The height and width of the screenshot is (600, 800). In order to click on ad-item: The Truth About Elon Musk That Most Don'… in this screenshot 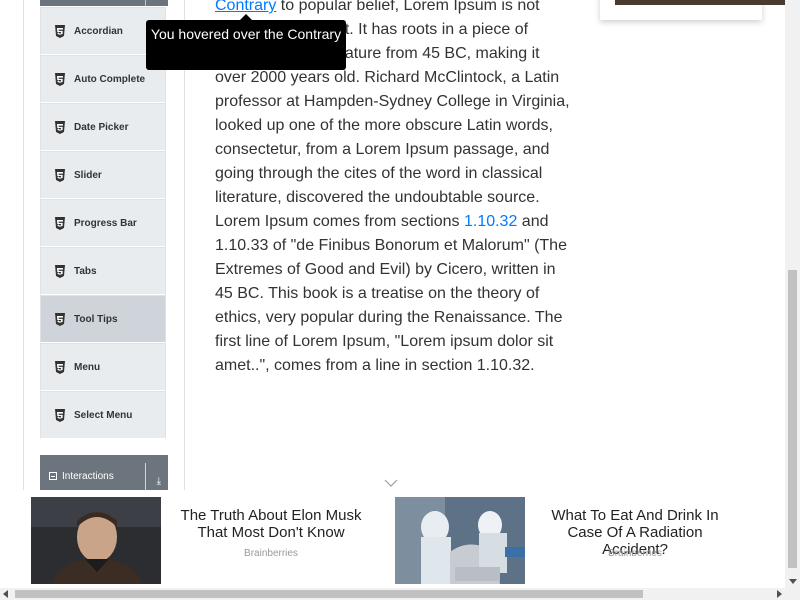, I will do `click(206, 540)`.